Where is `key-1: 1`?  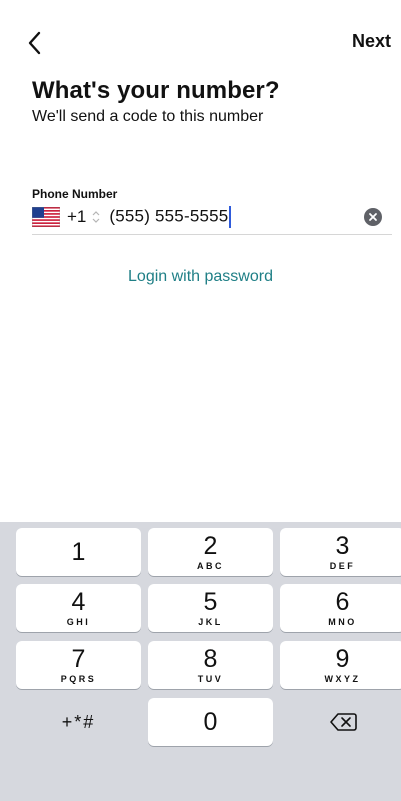 key-1: 1 is located at coordinates (78, 552).